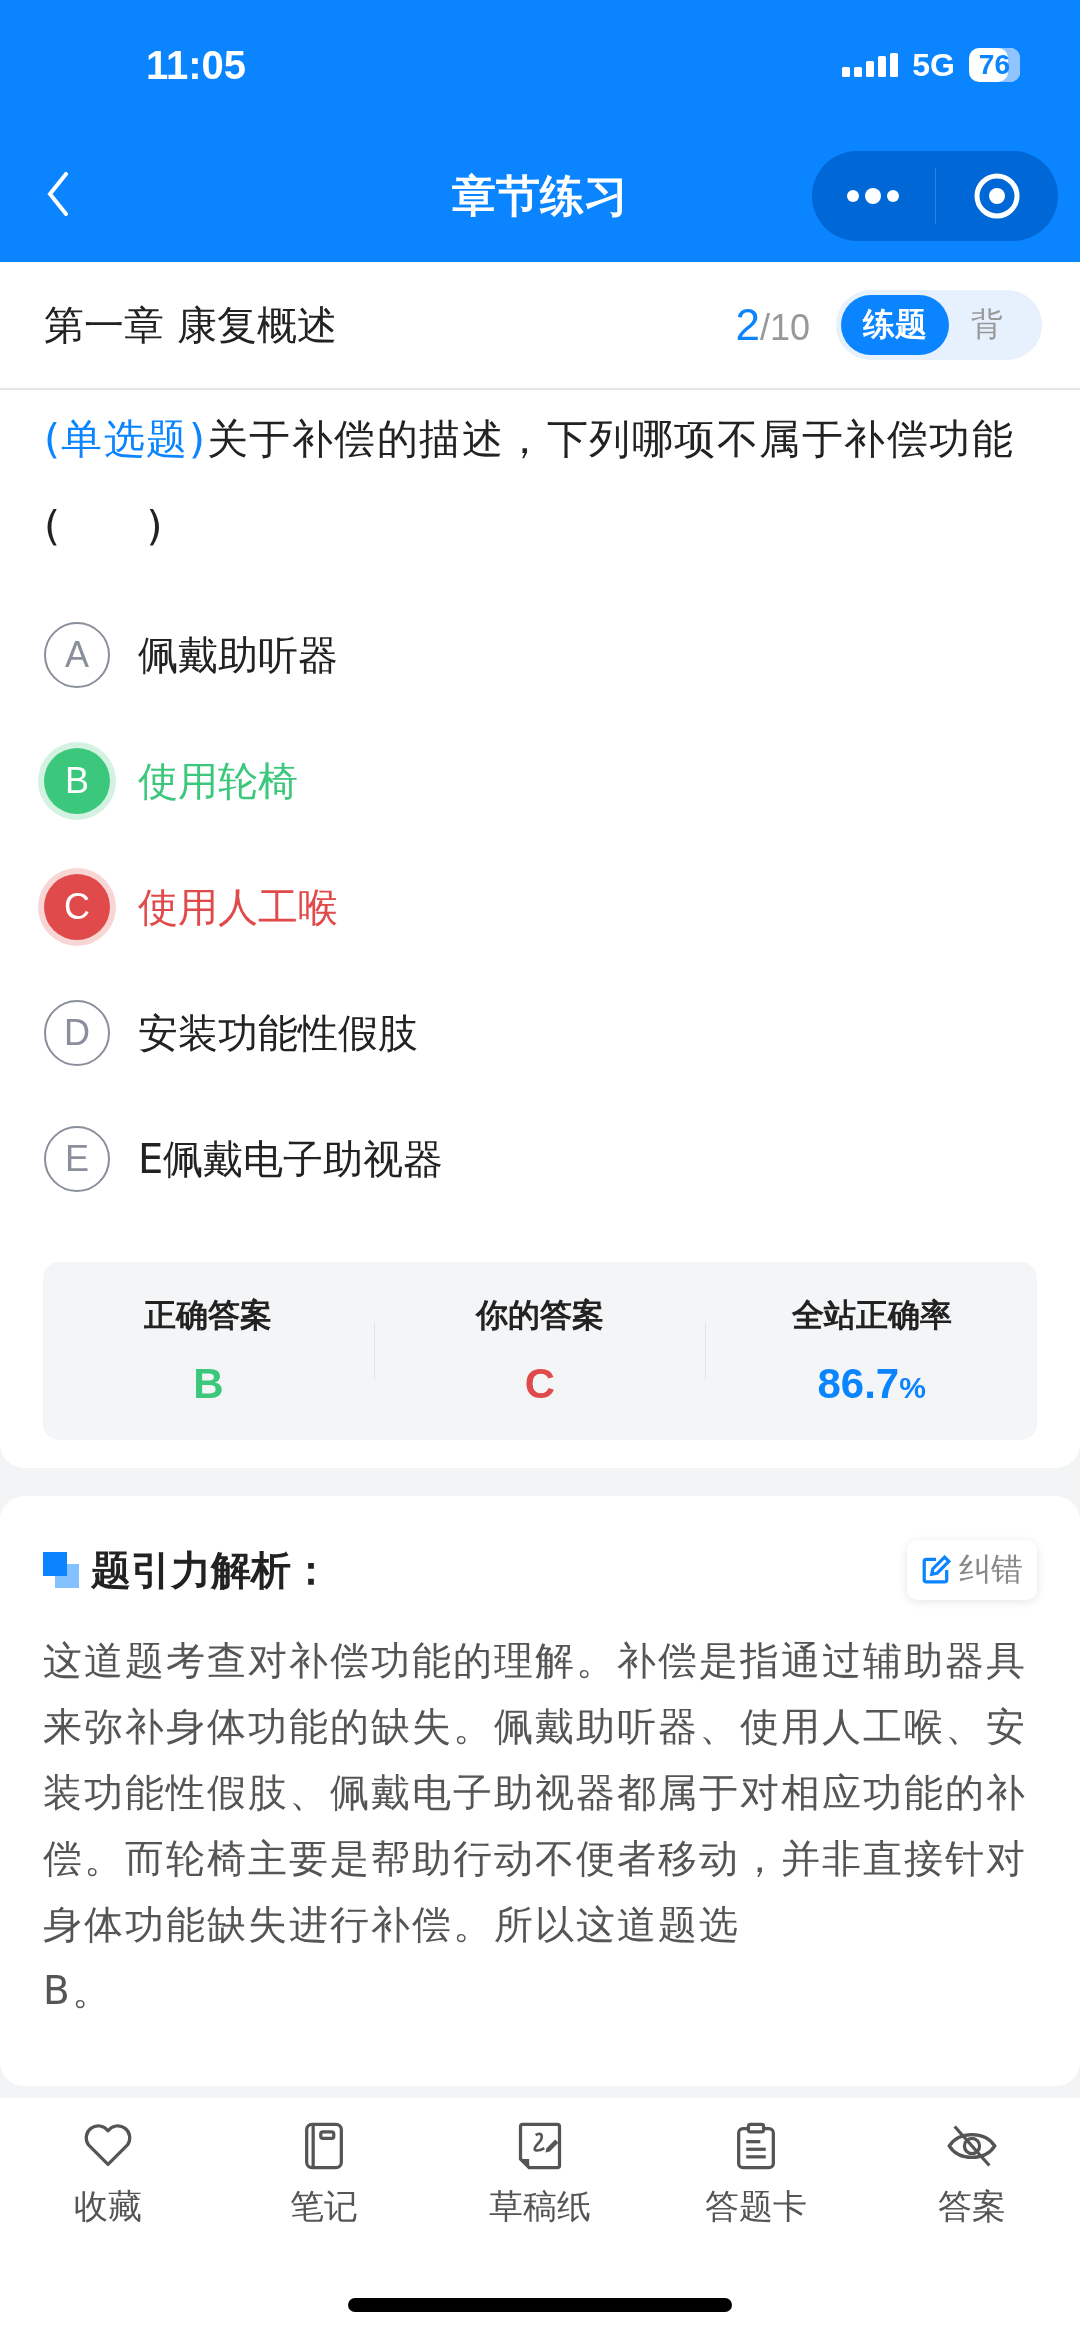  What do you see at coordinates (278, 1033) in the screenshot?
I see `option-text: 安装功能性假肢` at bounding box center [278, 1033].